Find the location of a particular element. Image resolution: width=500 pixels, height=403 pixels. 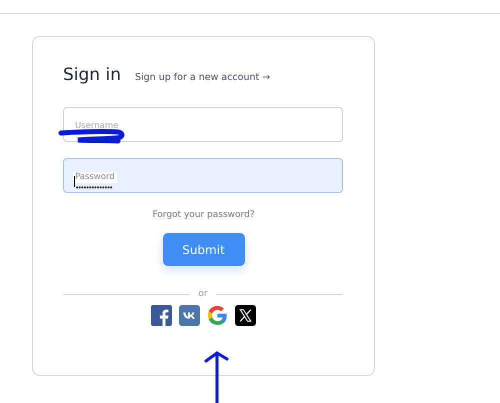

vk-icon is located at coordinates (189, 315).